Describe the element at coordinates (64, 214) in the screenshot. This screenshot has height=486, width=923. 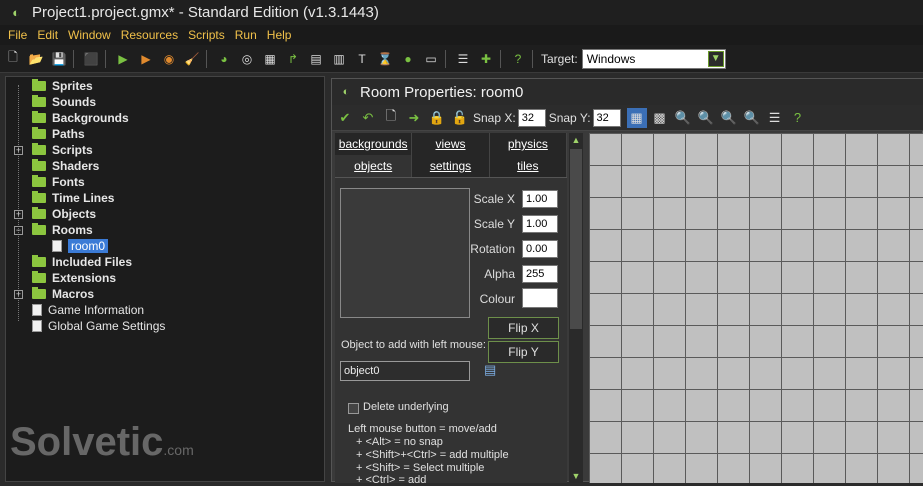
I see `tree-item-objects: Objects` at that location.